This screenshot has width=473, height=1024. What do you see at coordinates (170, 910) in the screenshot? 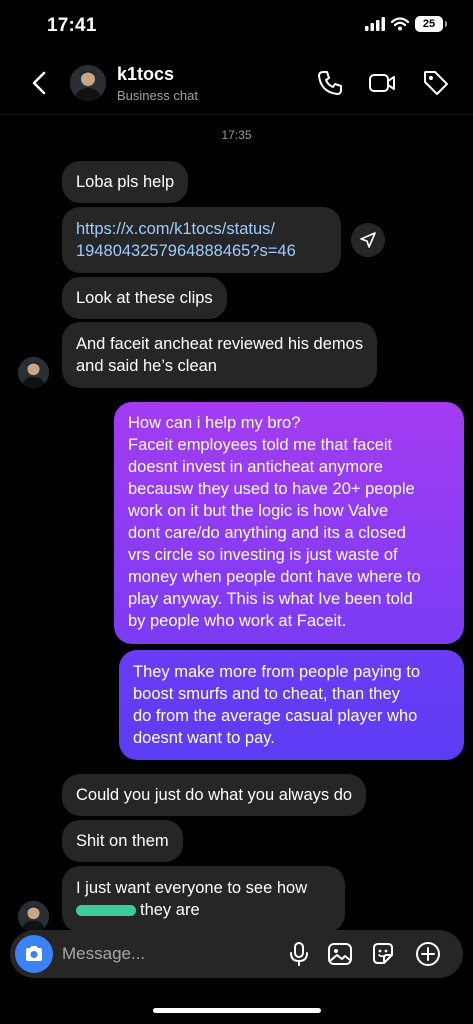
I see `message-text: they are` at bounding box center [170, 910].